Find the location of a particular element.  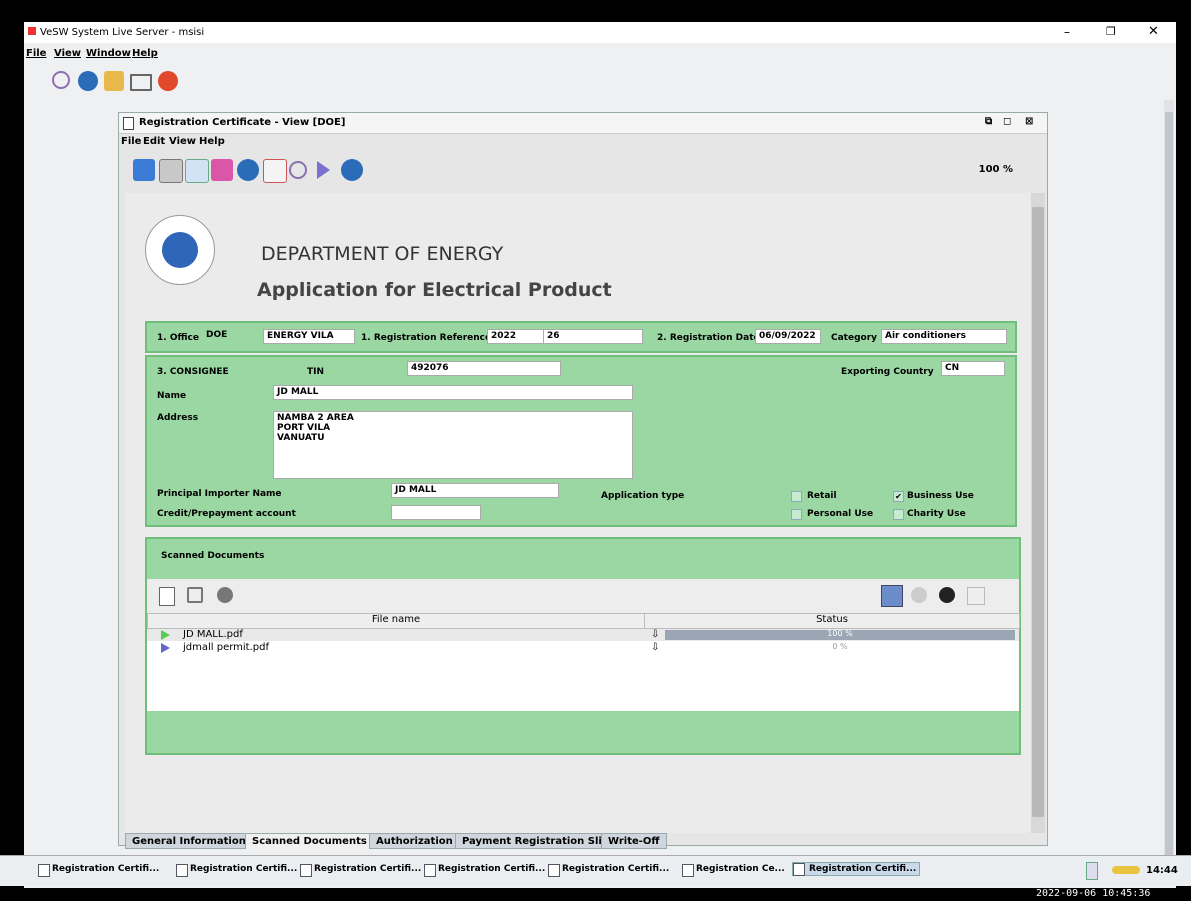

network-icon is located at coordinates (1092, 871).